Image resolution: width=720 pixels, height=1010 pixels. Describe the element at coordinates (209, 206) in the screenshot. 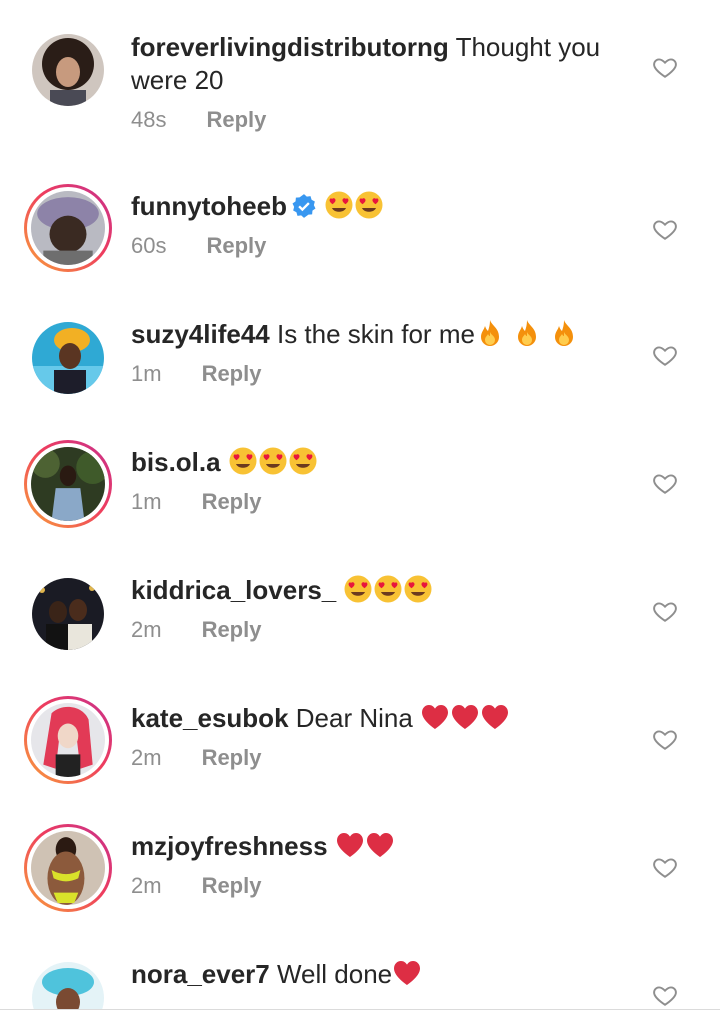

I see `comment-username: funnytoheeb` at that location.